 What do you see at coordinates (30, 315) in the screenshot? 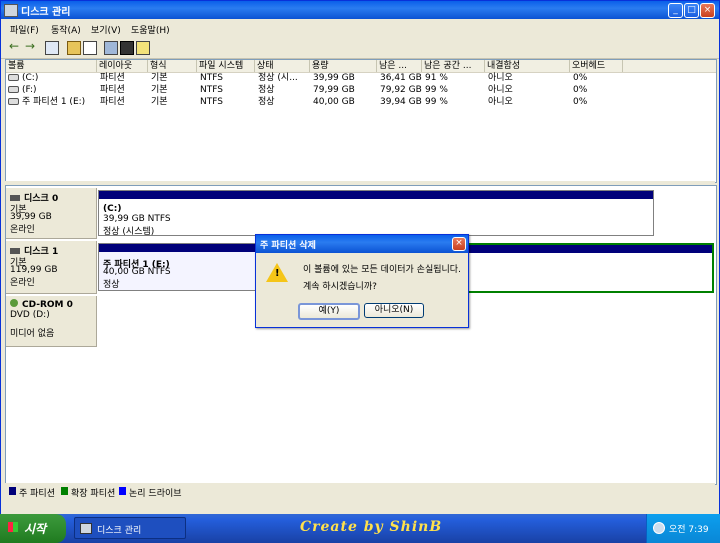
I see `cdrom-0-type: DVD (D:)` at bounding box center [30, 315].